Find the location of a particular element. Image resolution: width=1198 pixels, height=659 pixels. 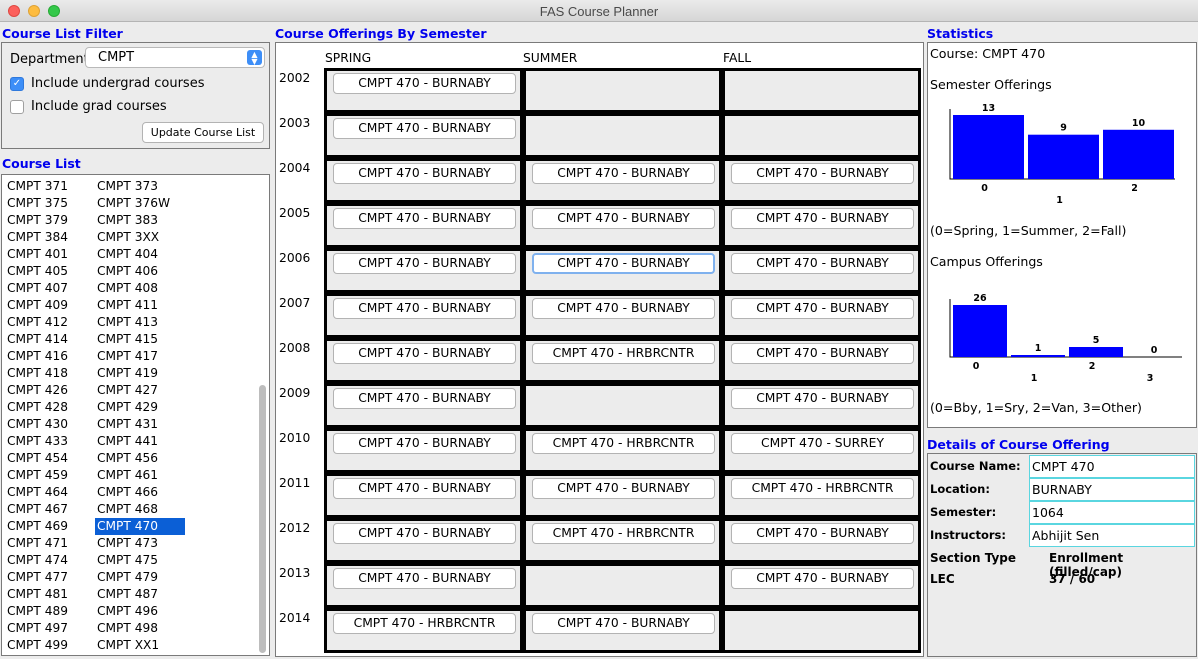

course-list-item: CMPT 479 is located at coordinates (140, 577).